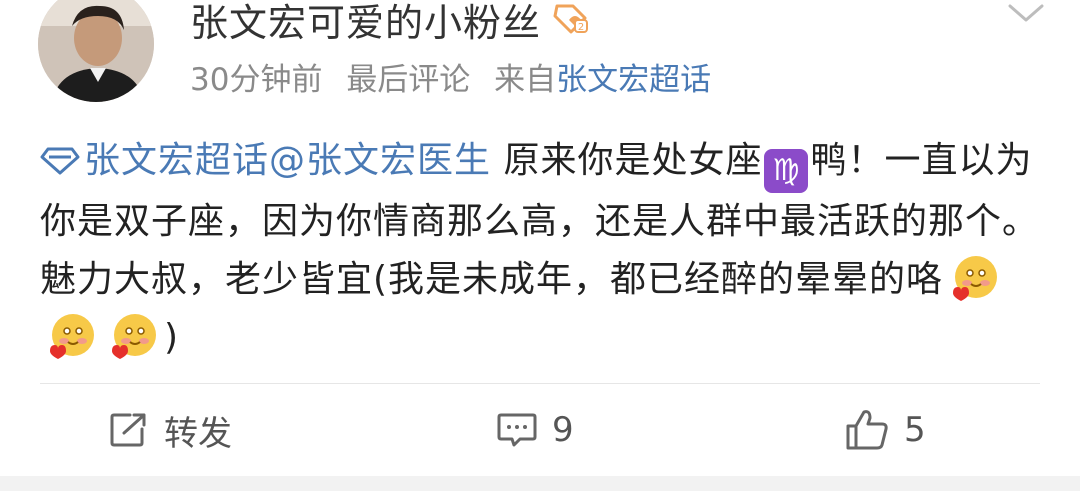  What do you see at coordinates (633, 76) in the screenshot?
I see `source-link: 张文宏超话` at bounding box center [633, 76].